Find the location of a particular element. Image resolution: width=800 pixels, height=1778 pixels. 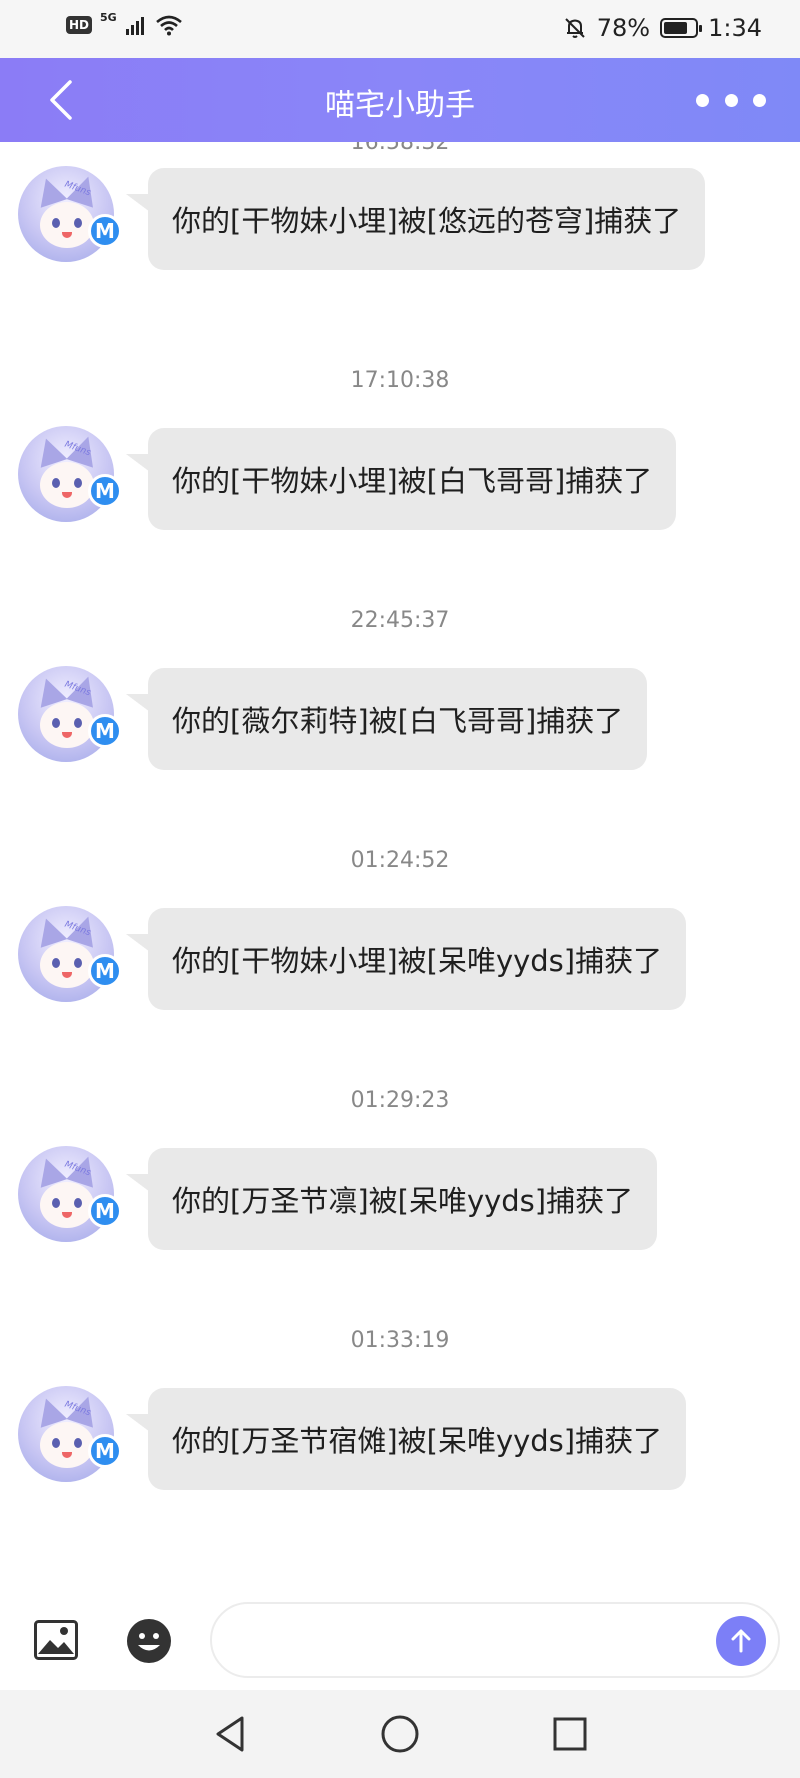

timestamp: 01:29:23 is located at coordinates (400, 1100).